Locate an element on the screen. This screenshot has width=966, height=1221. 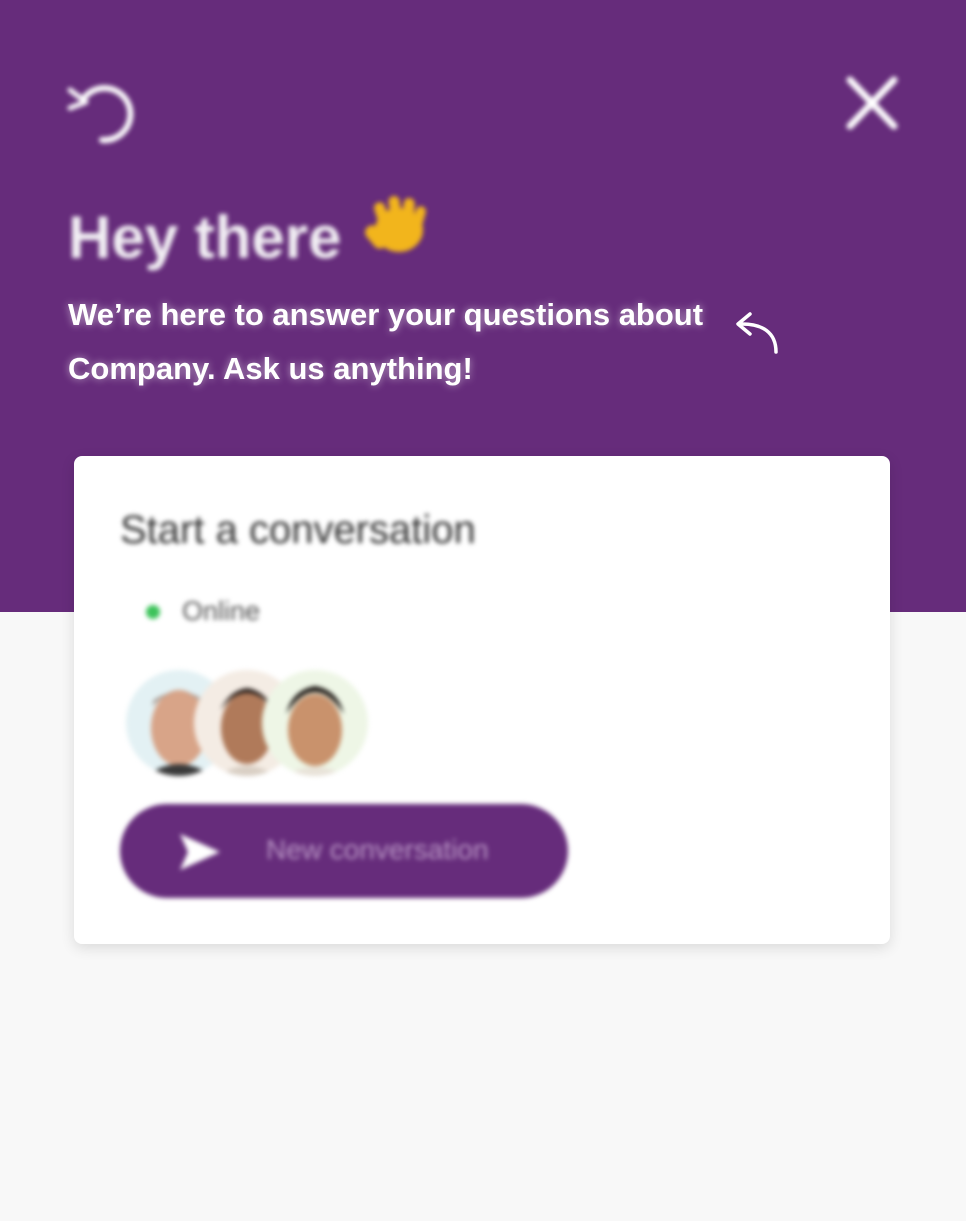
close-button is located at coordinates (872, 104).